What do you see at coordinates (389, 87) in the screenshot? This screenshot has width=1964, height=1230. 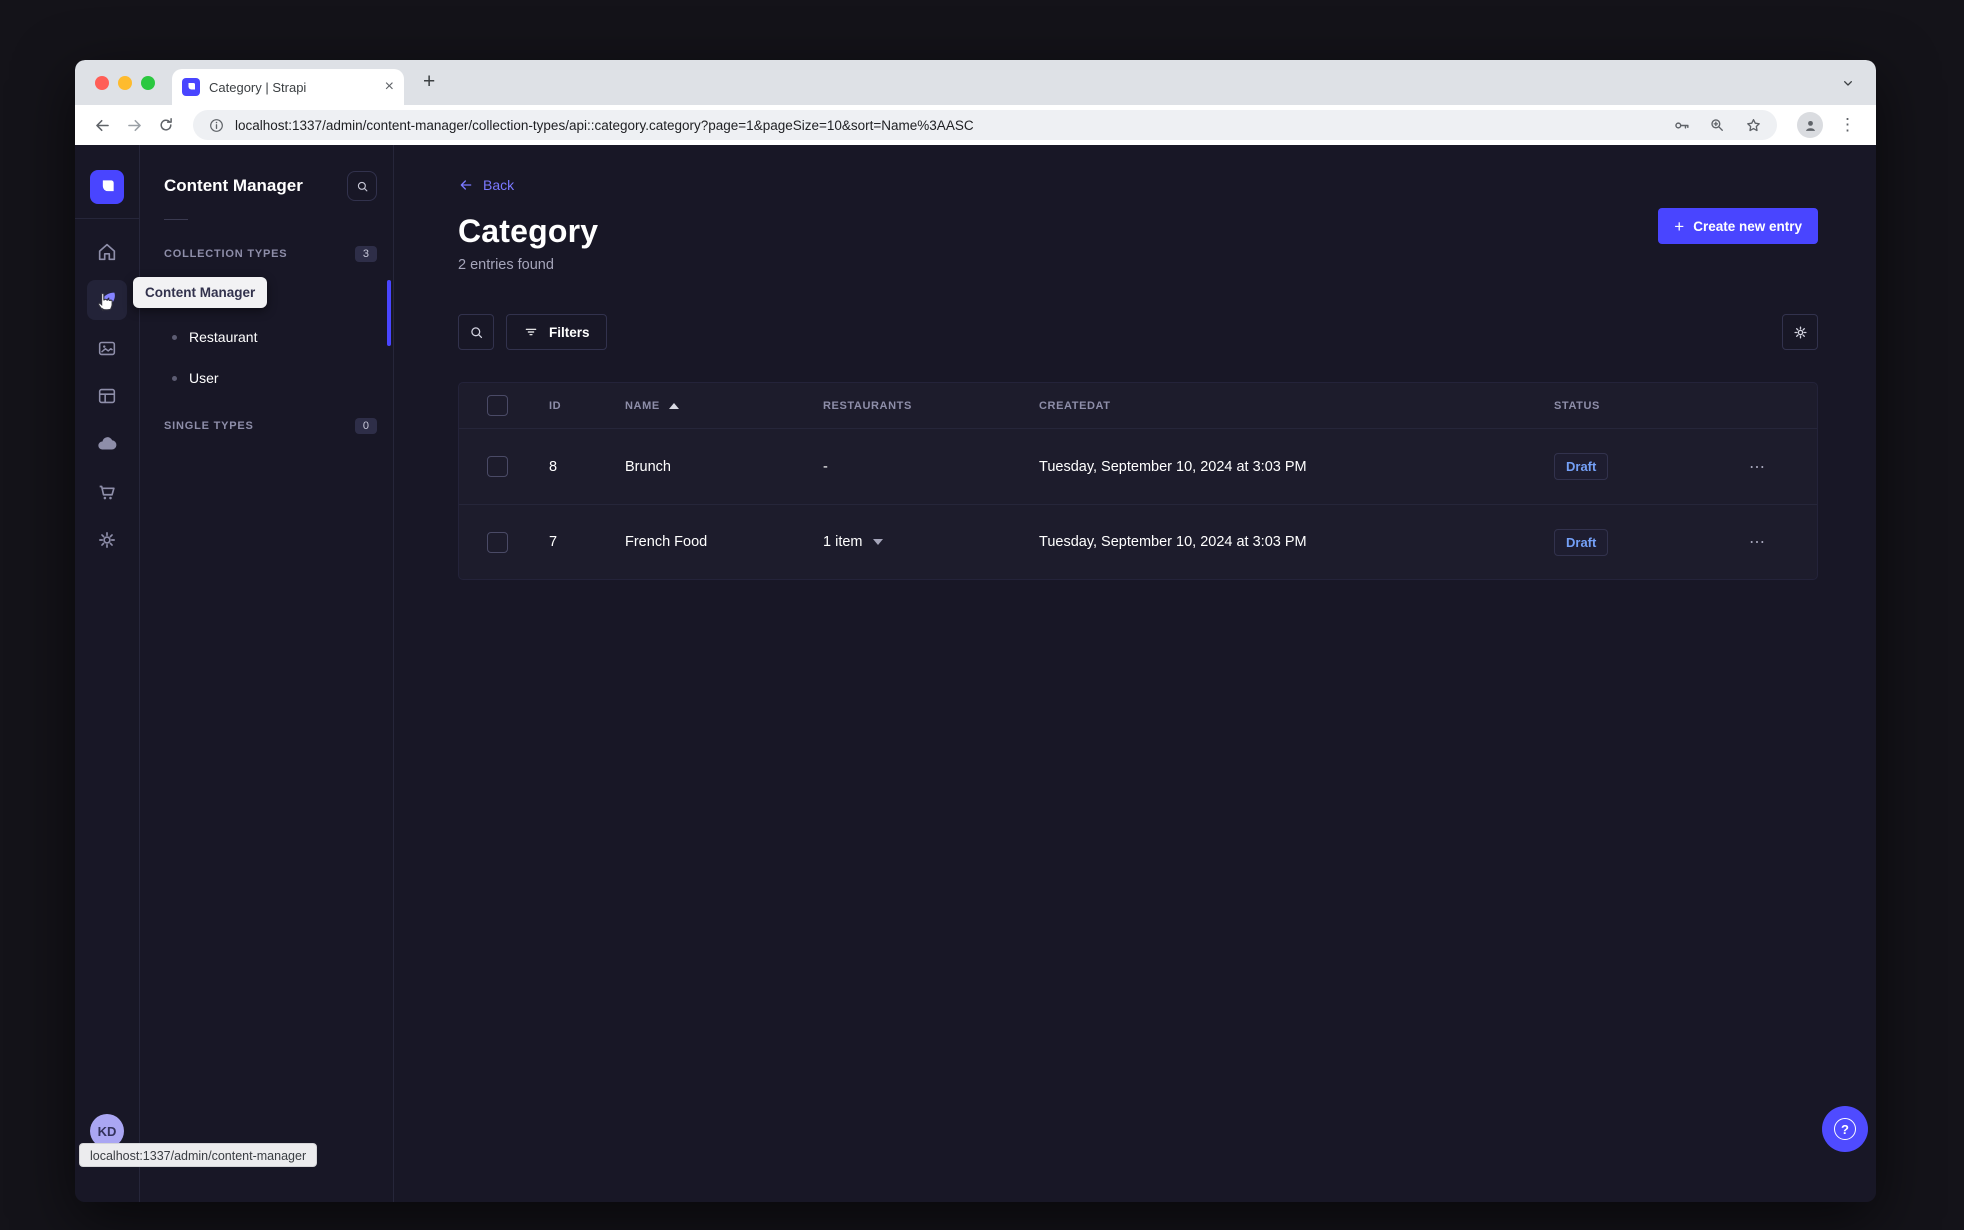 I see `close-tab-icon: ×` at bounding box center [389, 87].